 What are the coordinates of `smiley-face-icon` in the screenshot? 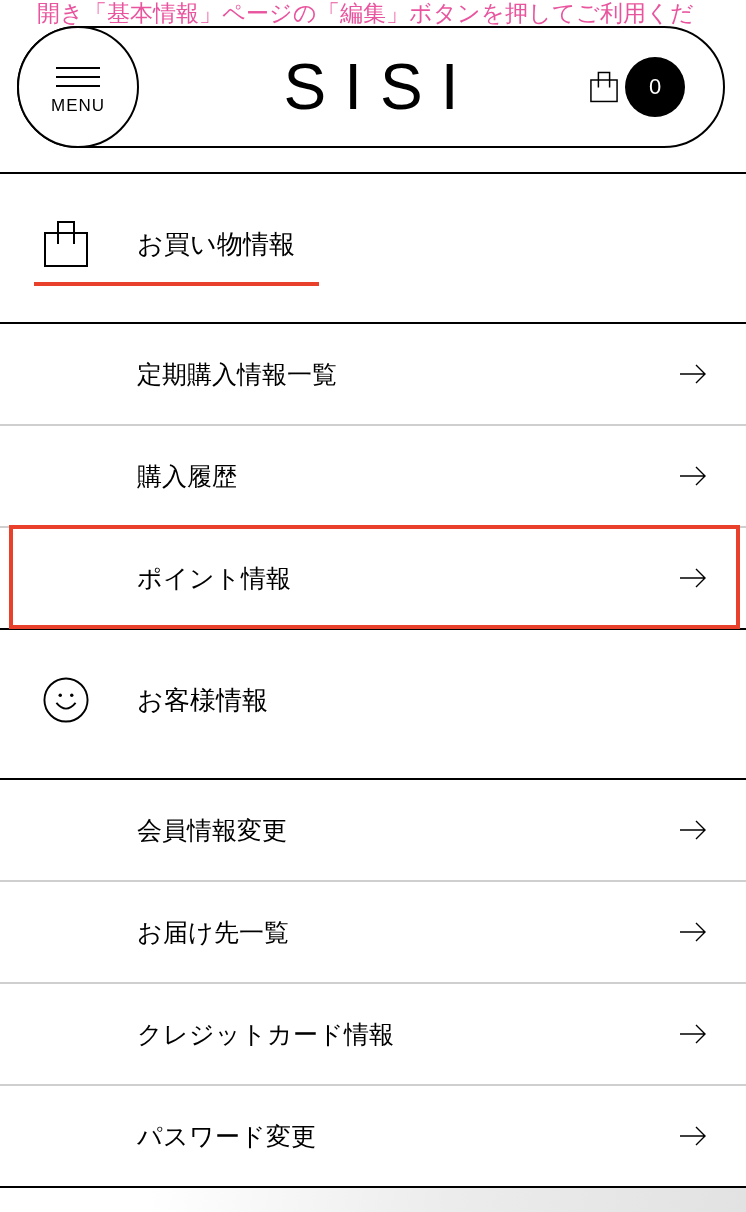 It's located at (66, 700).